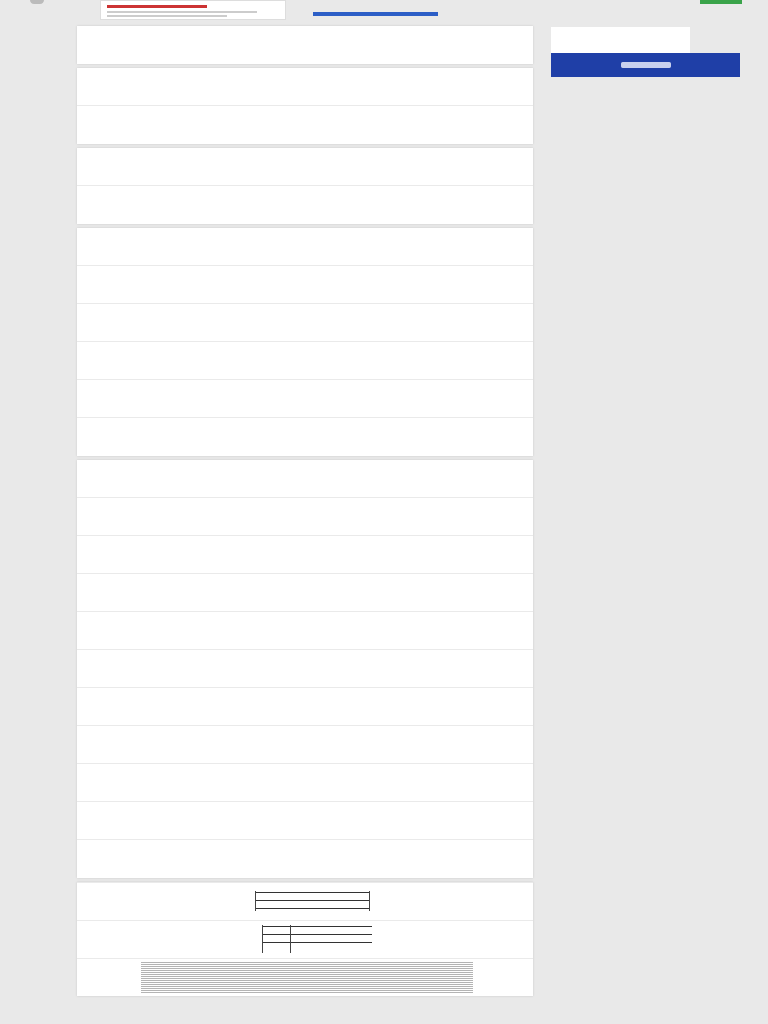 The image size is (768, 1024). Describe the element at coordinates (375, 14) in the screenshot. I see `download-button` at that location.